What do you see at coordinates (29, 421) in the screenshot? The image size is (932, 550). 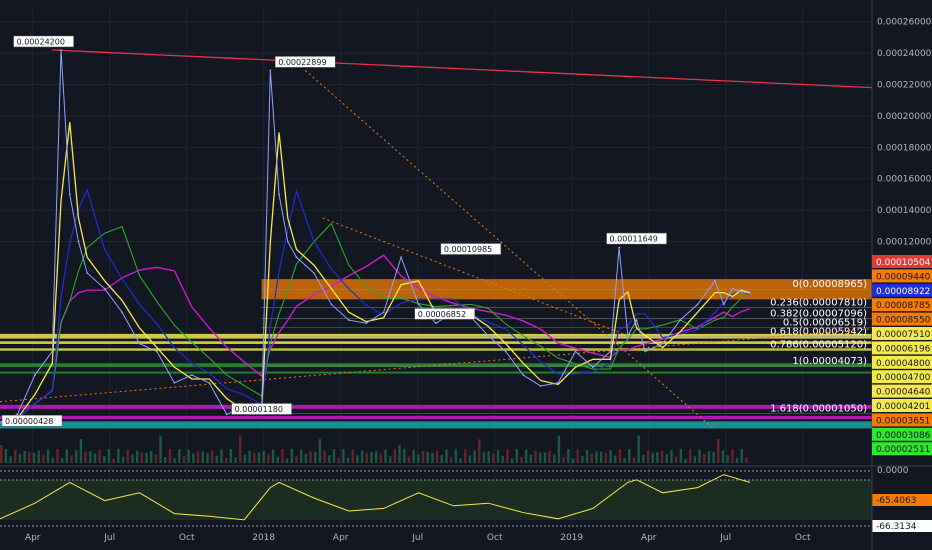 I see `peak-label: 0.00000428` at bounding box center [29, 421].